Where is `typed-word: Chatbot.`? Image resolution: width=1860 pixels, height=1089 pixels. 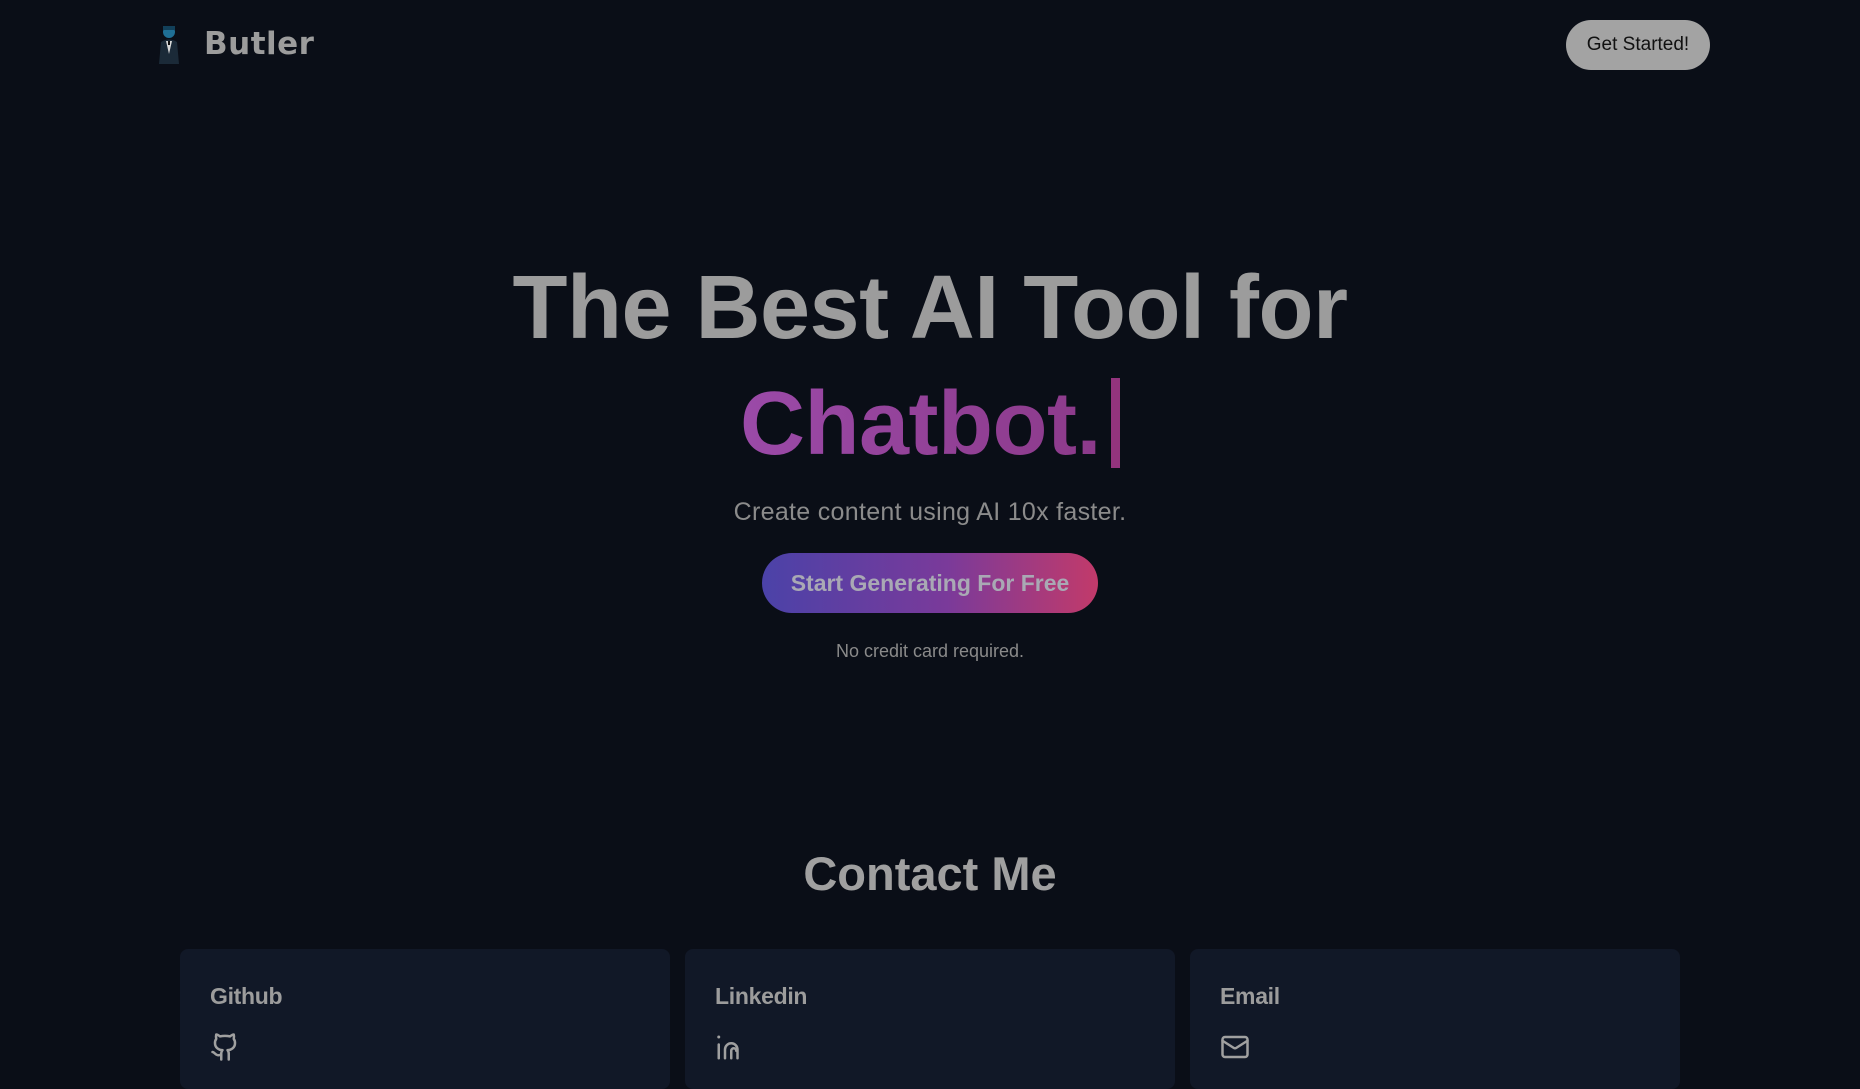
typed-word: Chatbot. is located at coordinates (920, 424).